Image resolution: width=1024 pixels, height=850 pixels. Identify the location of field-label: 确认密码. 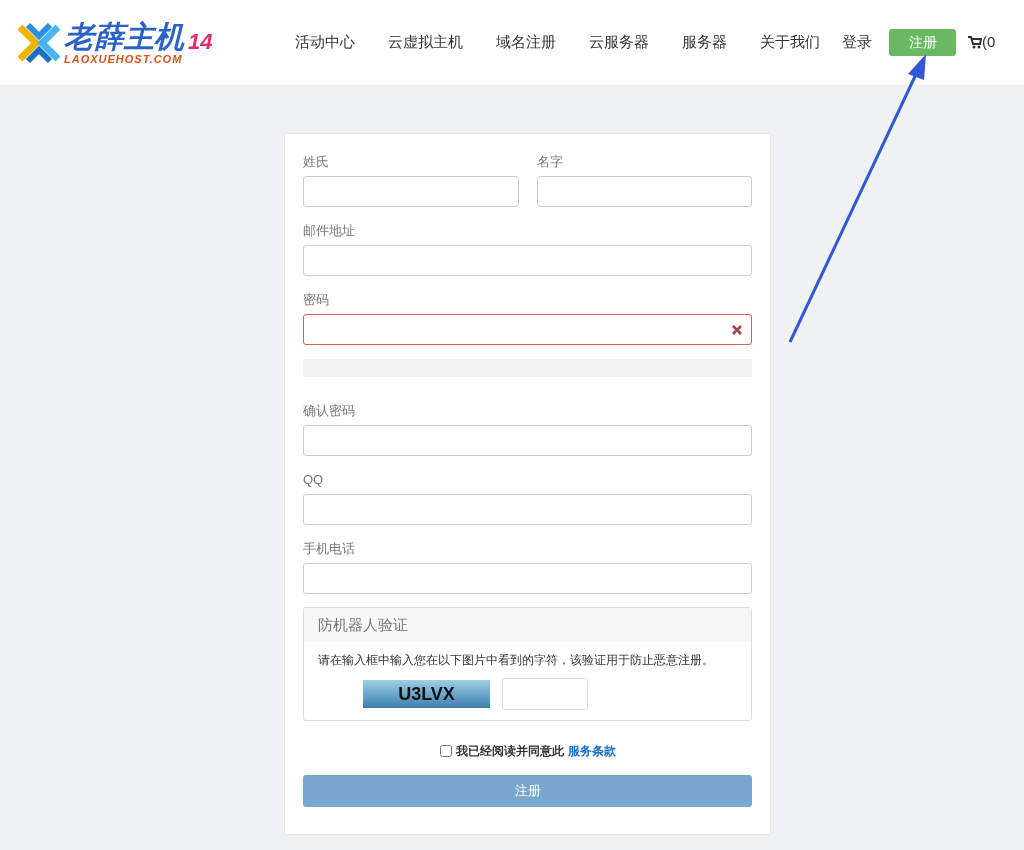
(329, 411).